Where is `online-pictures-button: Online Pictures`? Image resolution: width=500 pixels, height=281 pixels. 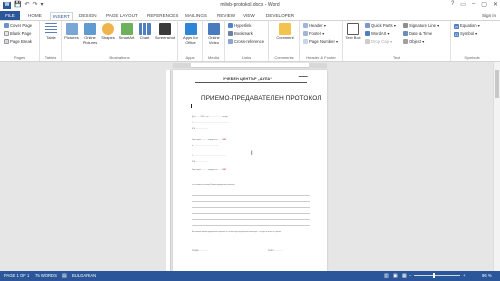 online-pictures-button: Online Pictures is located at coordinates (90, 34).